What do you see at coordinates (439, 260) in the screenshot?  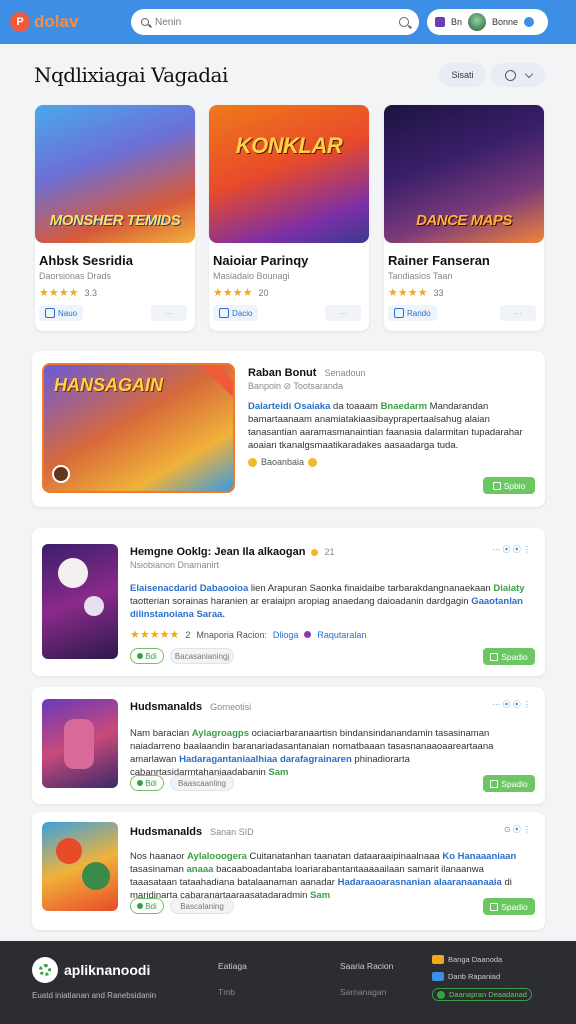 I see `game-title: Rainer Fanseran` at bounding box center [439, 260].